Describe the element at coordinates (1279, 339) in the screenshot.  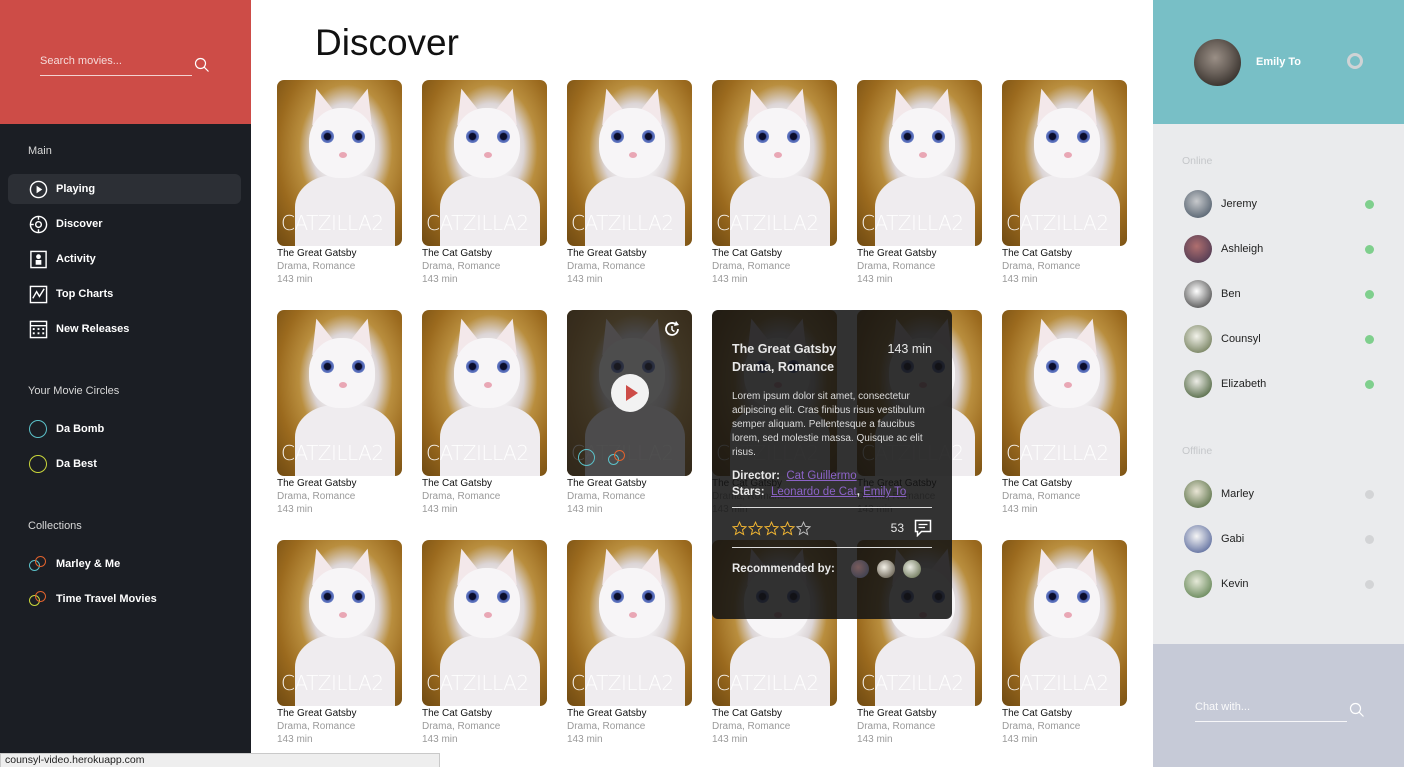
I see `friend-item: Counsyl` at that location.